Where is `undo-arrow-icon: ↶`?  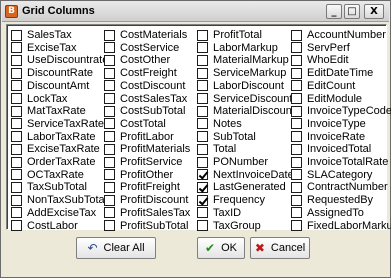 undo-arrow-icon: ↶ is located at coordinates (92, 248).